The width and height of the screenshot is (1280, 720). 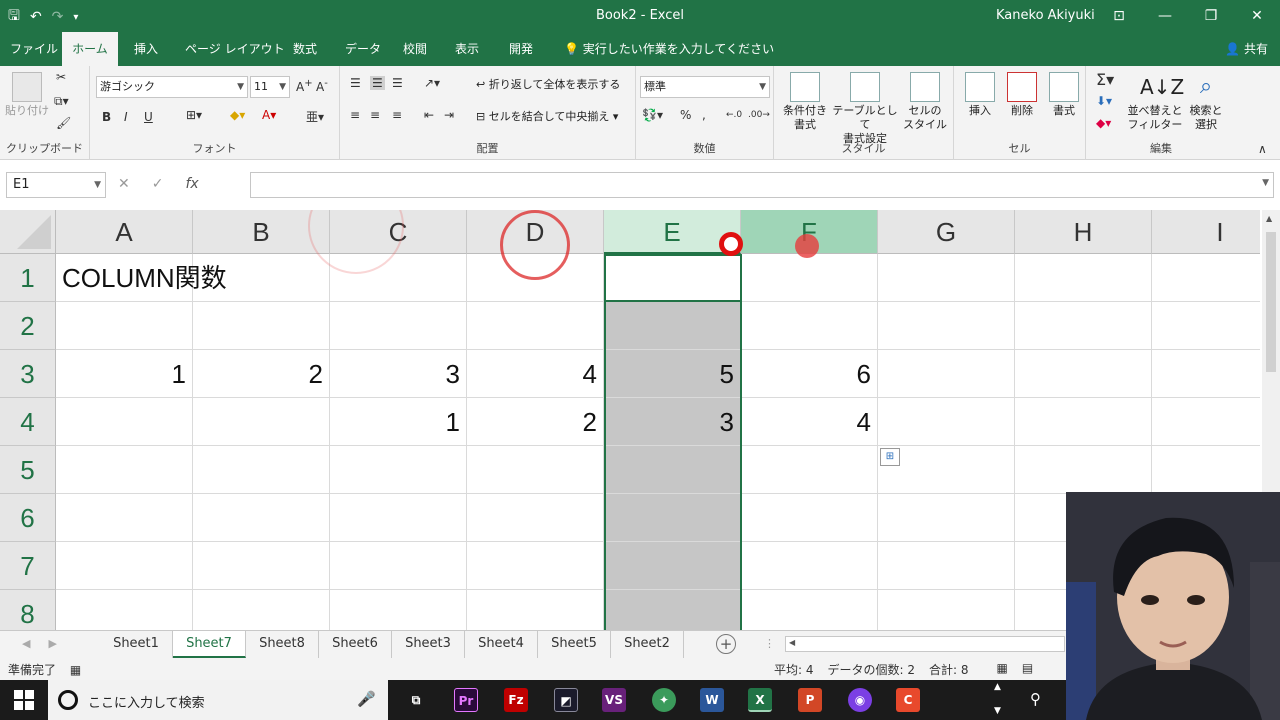 I want to click on column-header-b: B, so click(x=261, y=232).